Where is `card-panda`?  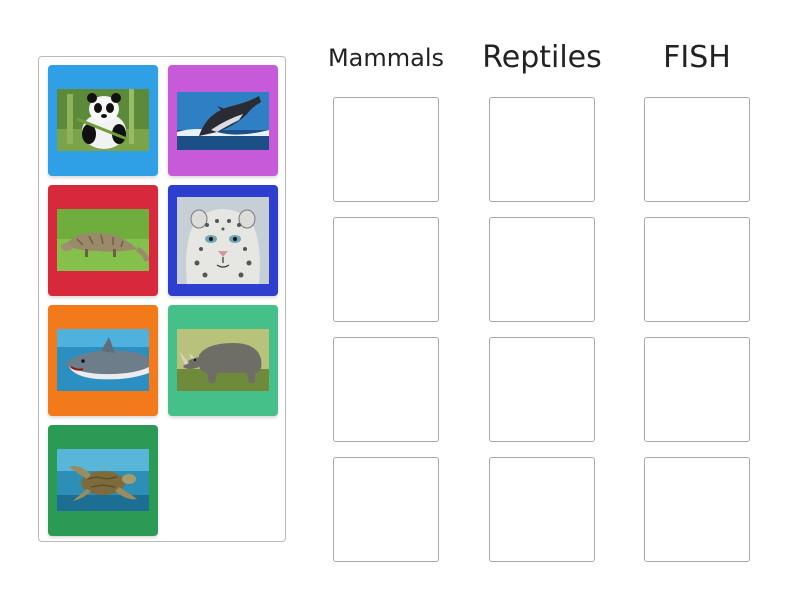
card-panda is located at coordinates (103, 120).